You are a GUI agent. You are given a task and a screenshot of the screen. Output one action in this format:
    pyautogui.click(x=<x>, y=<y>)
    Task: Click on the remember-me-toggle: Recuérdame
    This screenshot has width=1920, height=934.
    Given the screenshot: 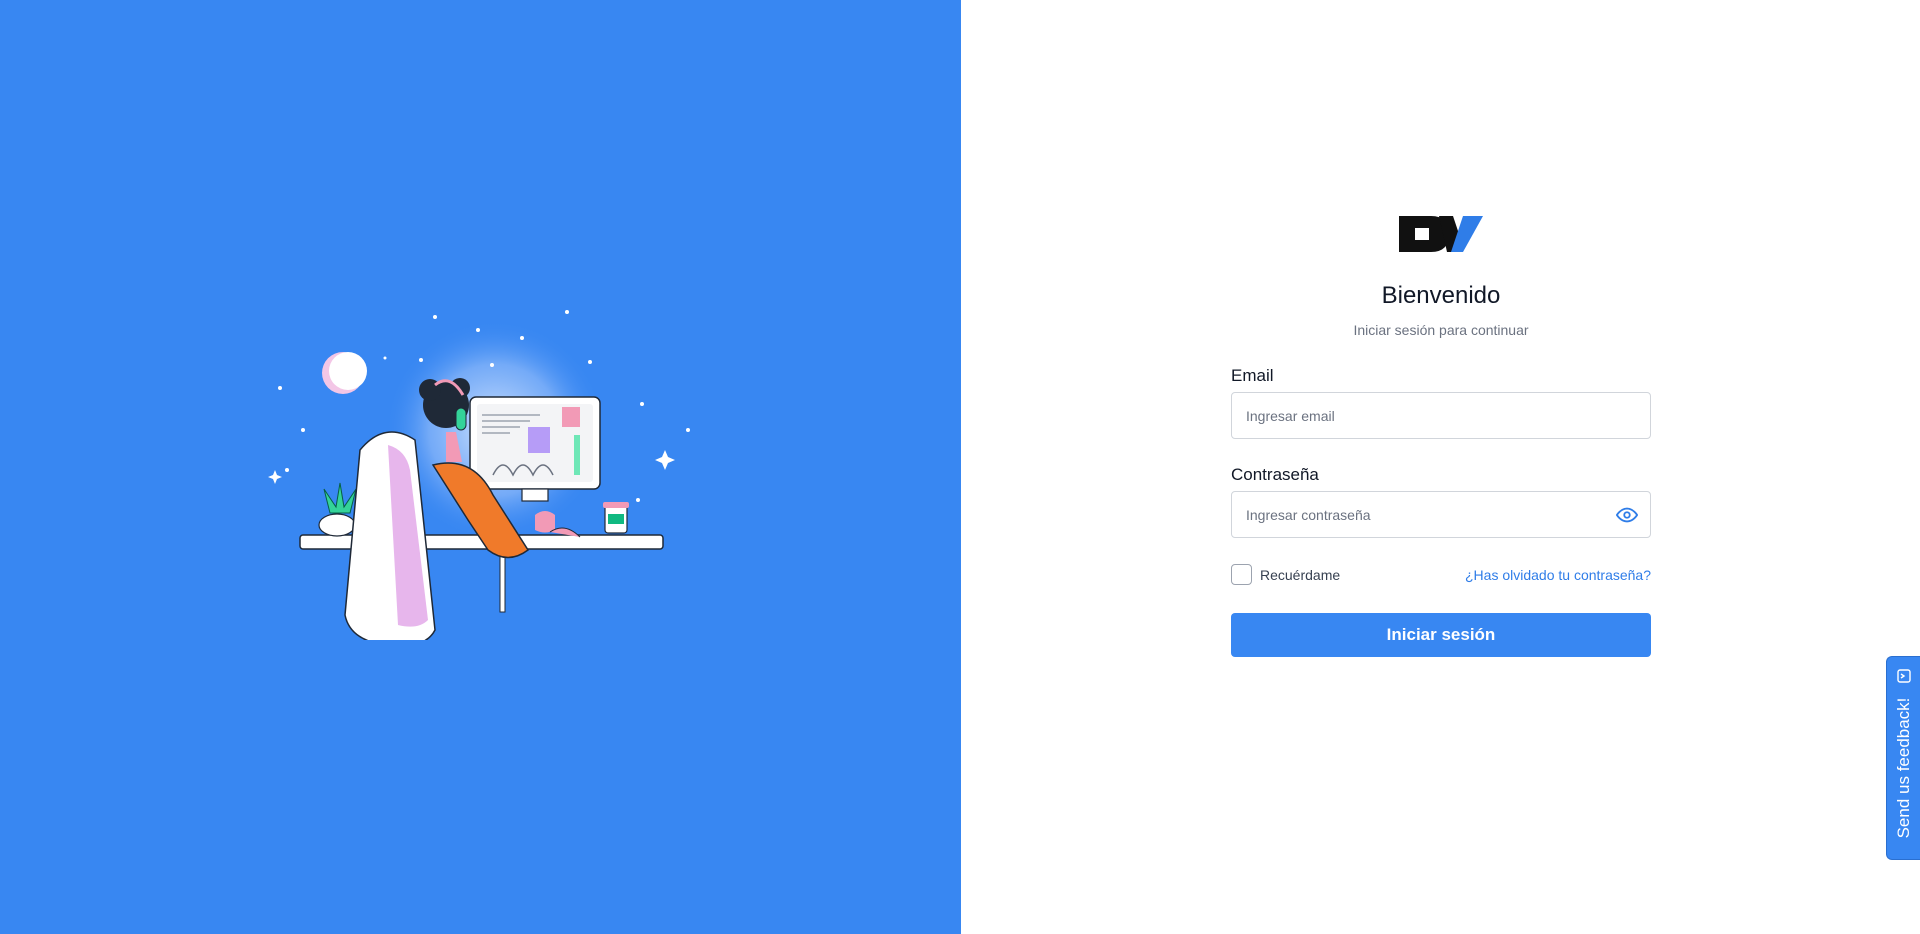 What is the action you would take?
    pyautogui.click(x=1285, y=574)
    